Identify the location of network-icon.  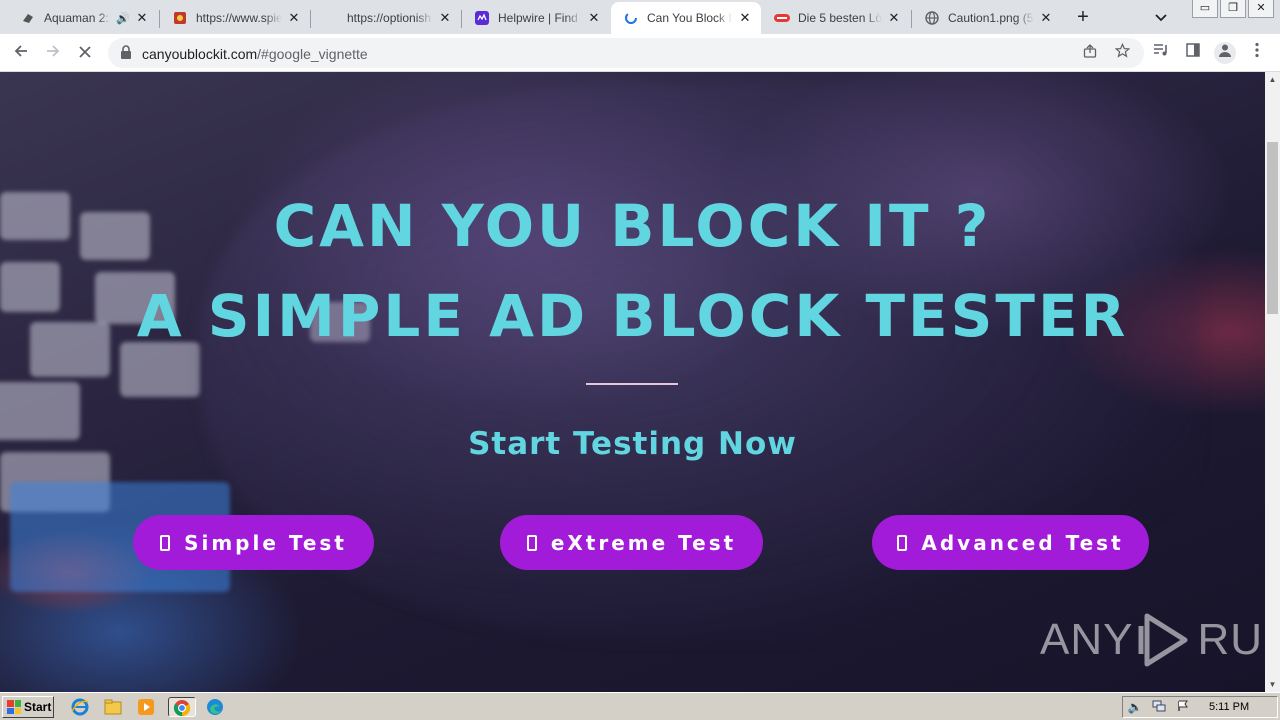
(1159, 707).